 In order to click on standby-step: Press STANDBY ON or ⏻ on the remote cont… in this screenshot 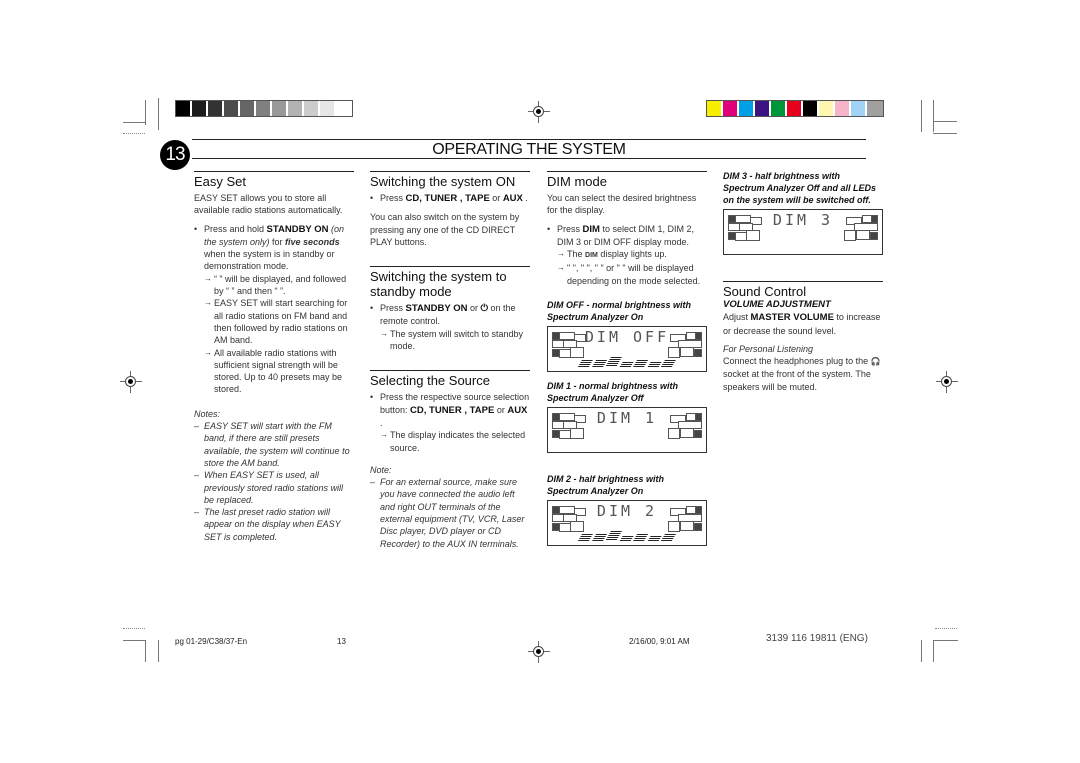, I will do `click(450, 315)`.